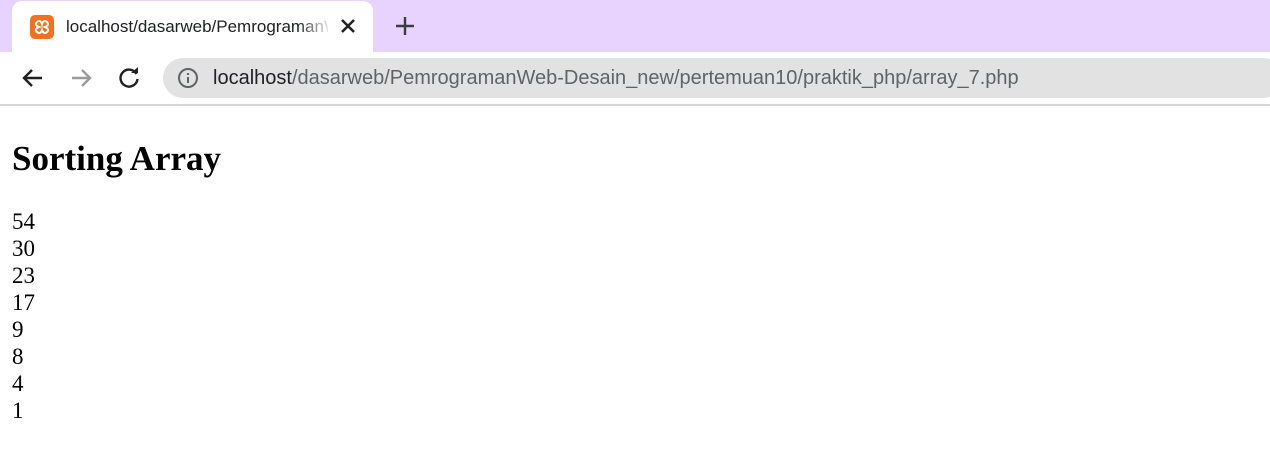 The height and width of the screenshot is (462, 1270). What do you see at coordinates (18, 329) in the screenshot?
I see `list-item: 9` at bounding box center [18, 329].